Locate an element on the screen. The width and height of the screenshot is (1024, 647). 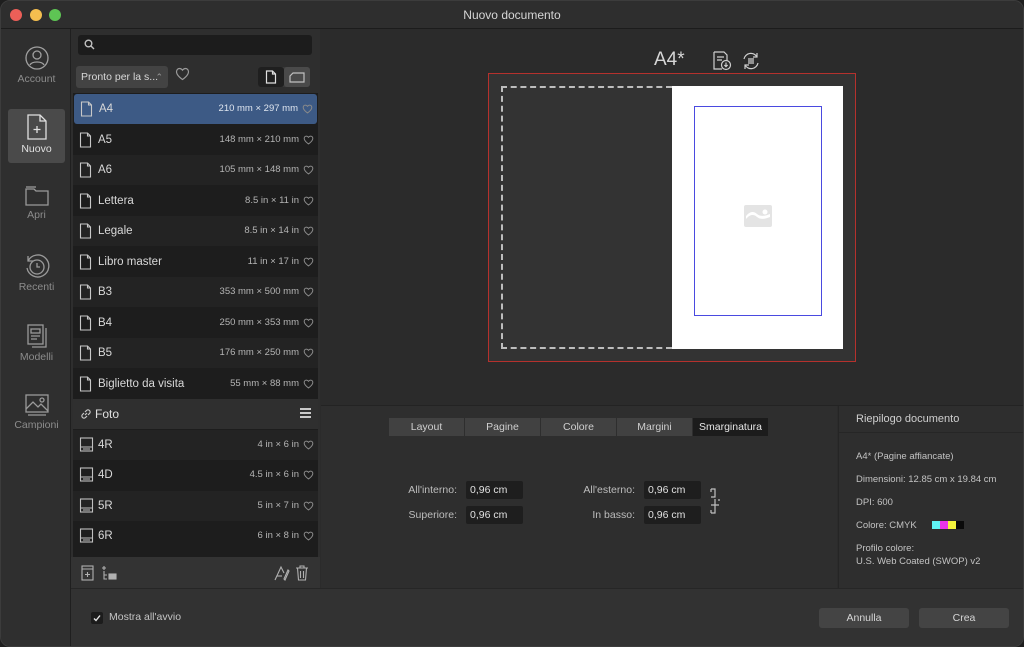
preset-row: 4R 4 in × 6 in is located at coordinates (195, 444).